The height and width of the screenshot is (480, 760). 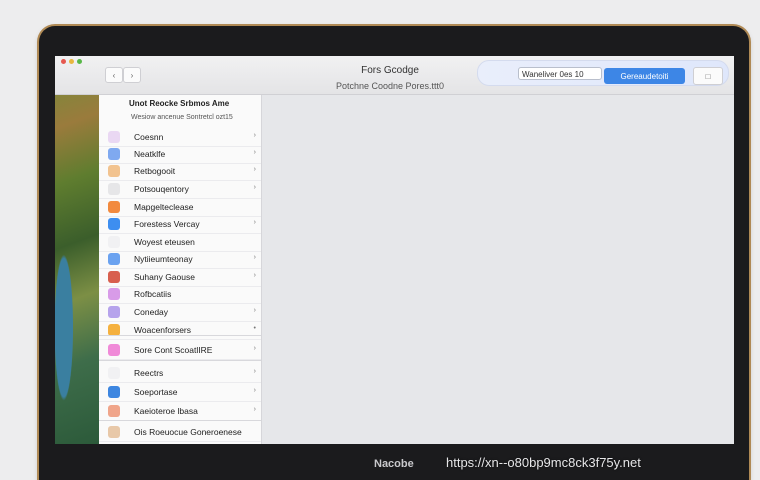 I want to click on sidebar-item-label: Woacenforsers, so click(x=163, y=330).